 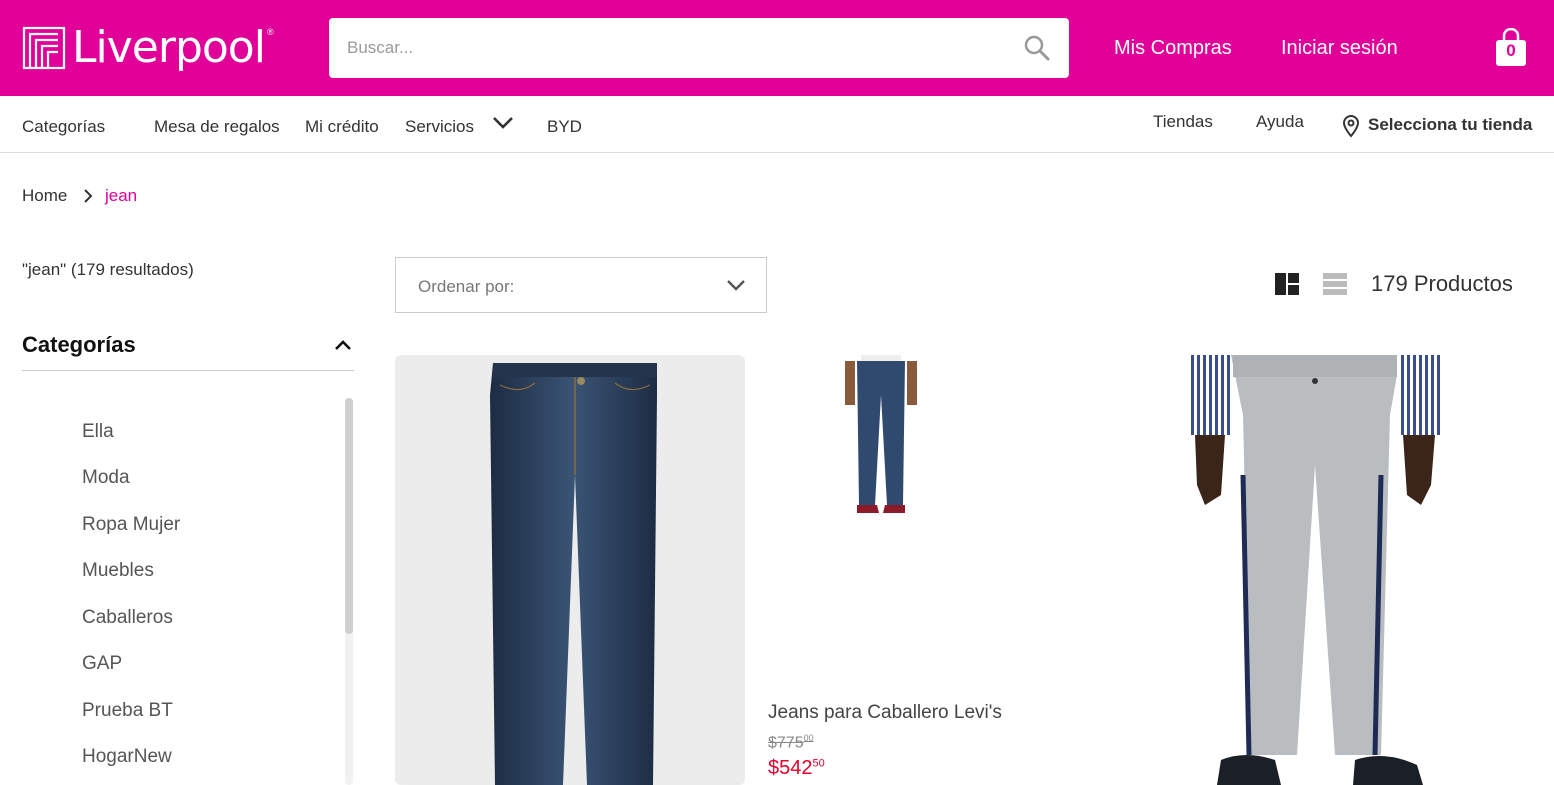 I want to click on sort-label: Ordenar por:, so click(x=466, y=286).